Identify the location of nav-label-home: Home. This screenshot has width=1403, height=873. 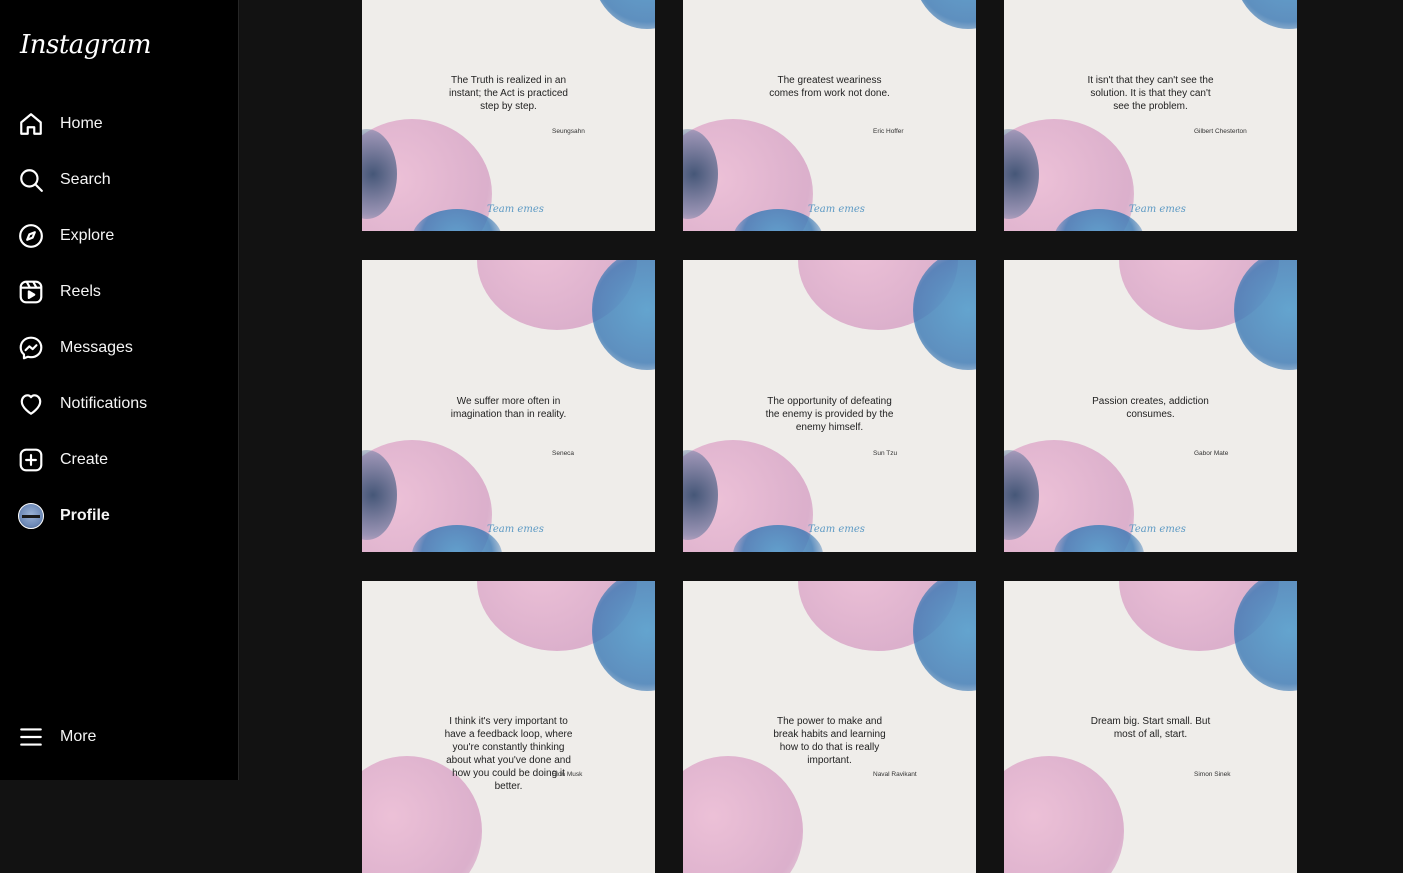
(81, 123).